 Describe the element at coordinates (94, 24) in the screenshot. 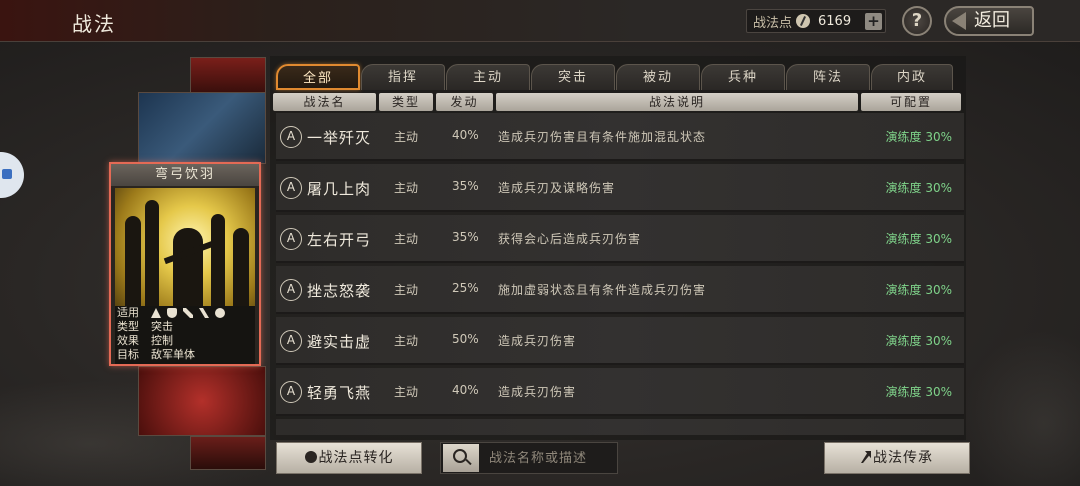

I see `page-title: 战法` at that location.